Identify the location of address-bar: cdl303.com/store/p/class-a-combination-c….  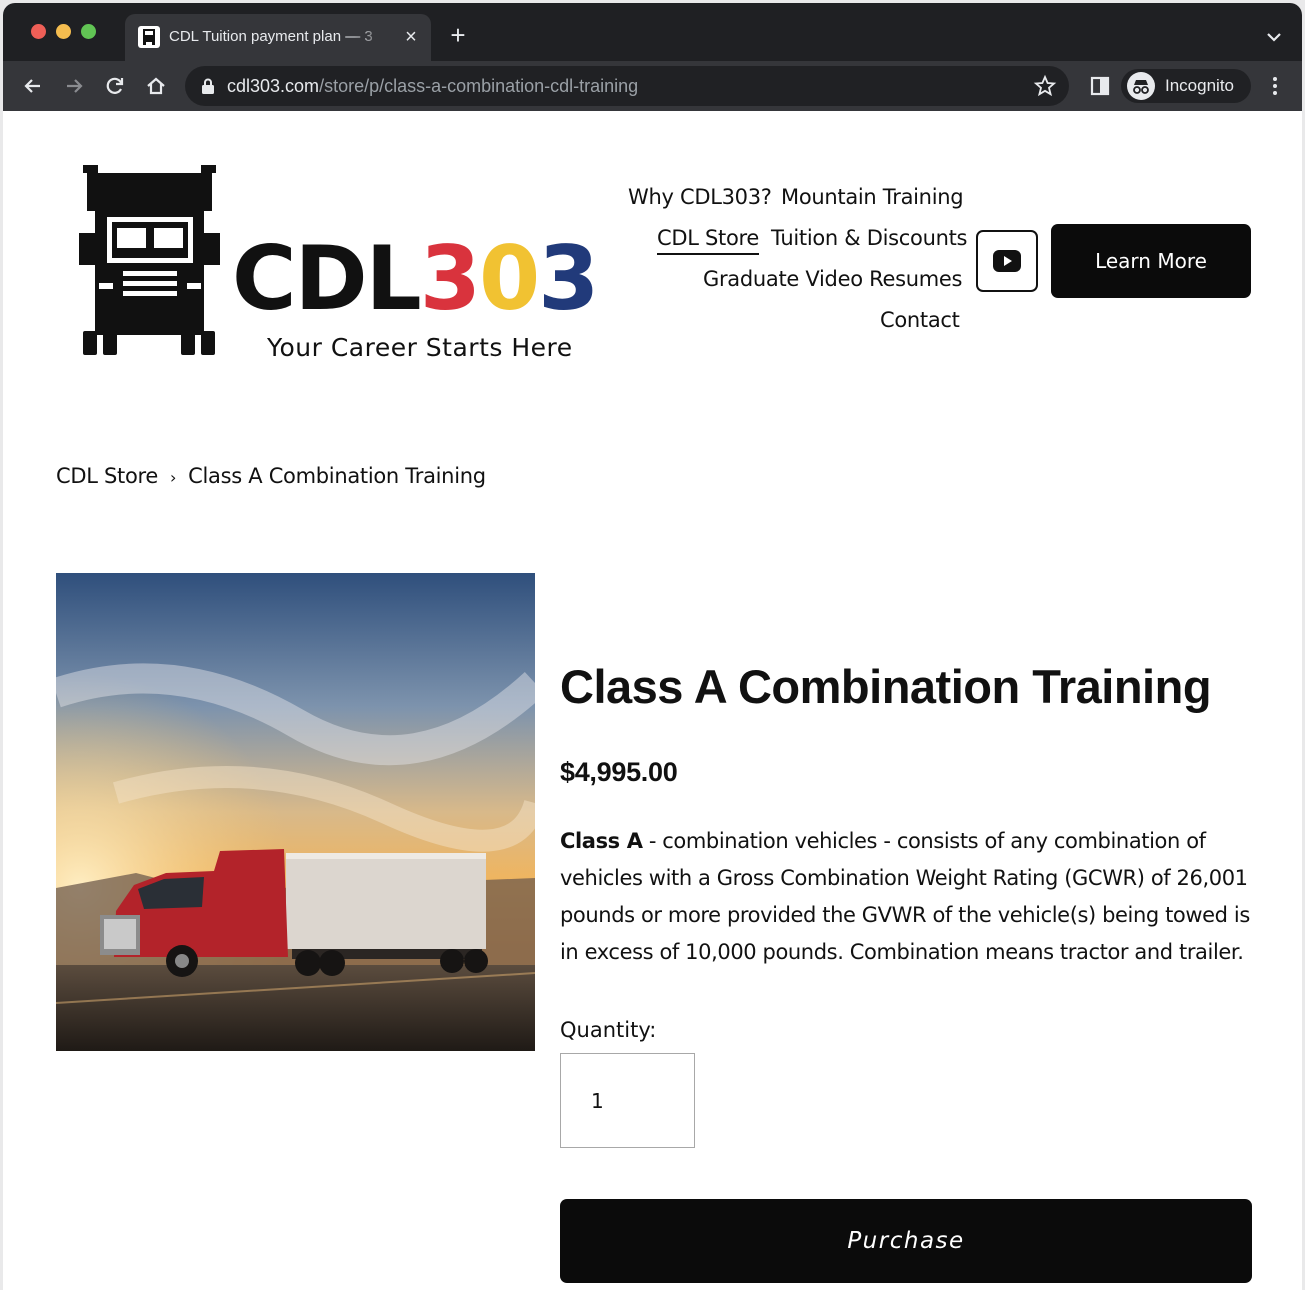
(627, 86).